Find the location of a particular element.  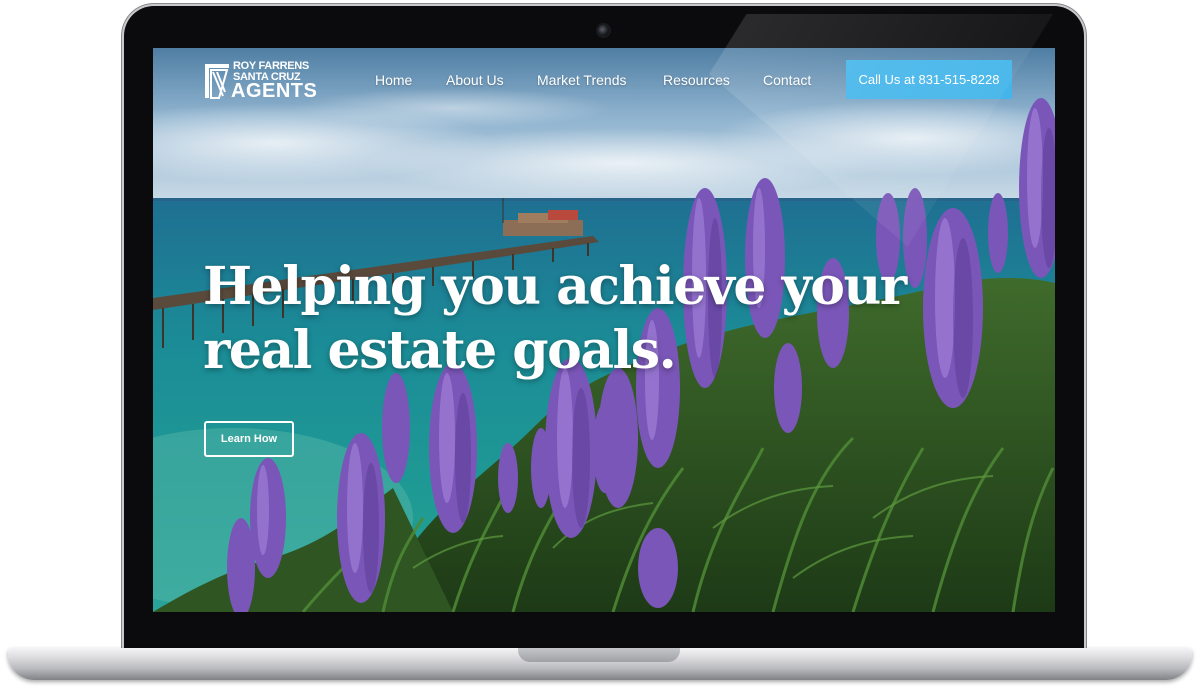

nav-item-market-trends: Market Trends is located at coordinates (581, 80).